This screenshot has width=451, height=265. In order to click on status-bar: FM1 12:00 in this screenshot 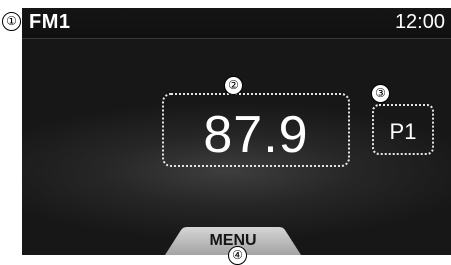, I will do `click(236, 23)`.